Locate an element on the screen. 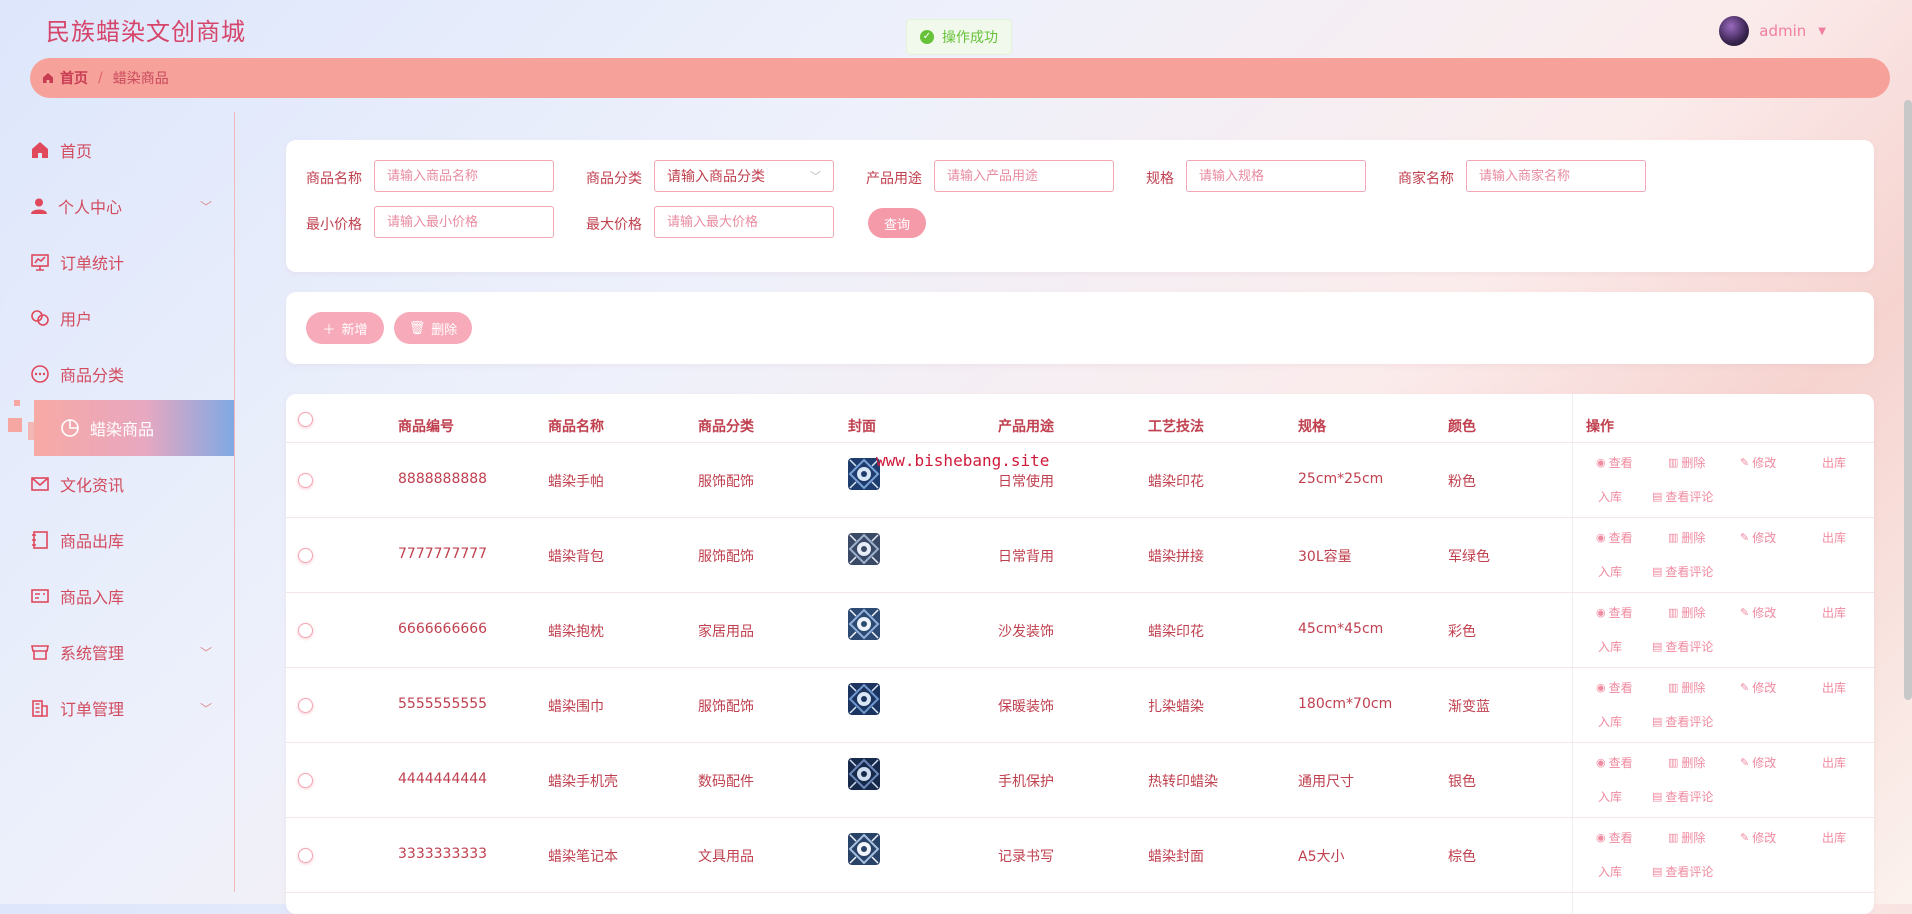  select-all-radio is located at coordinates (305, 419).